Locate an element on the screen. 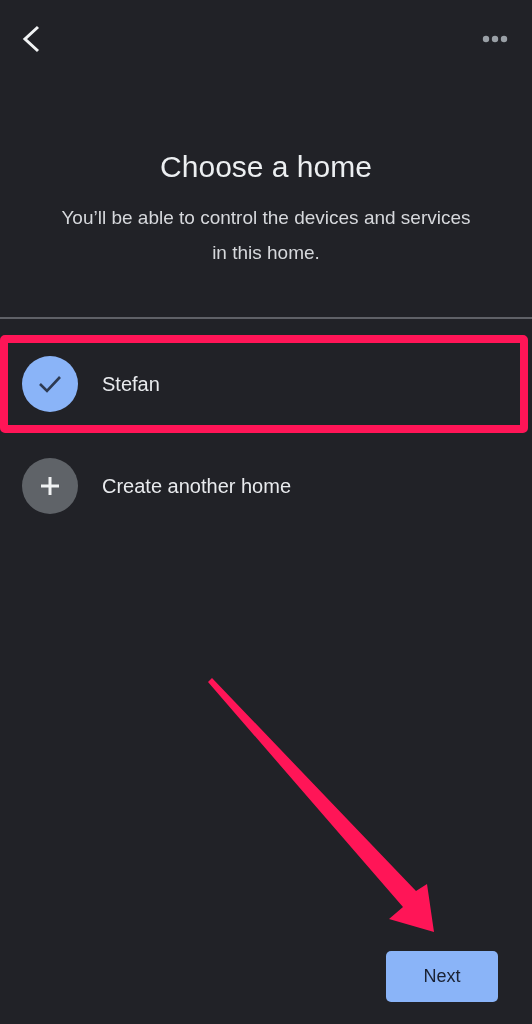 Image resolution: width=532 pixels, height=1024 pixels. home-option: Create another home is located at coordinates (264, 486).